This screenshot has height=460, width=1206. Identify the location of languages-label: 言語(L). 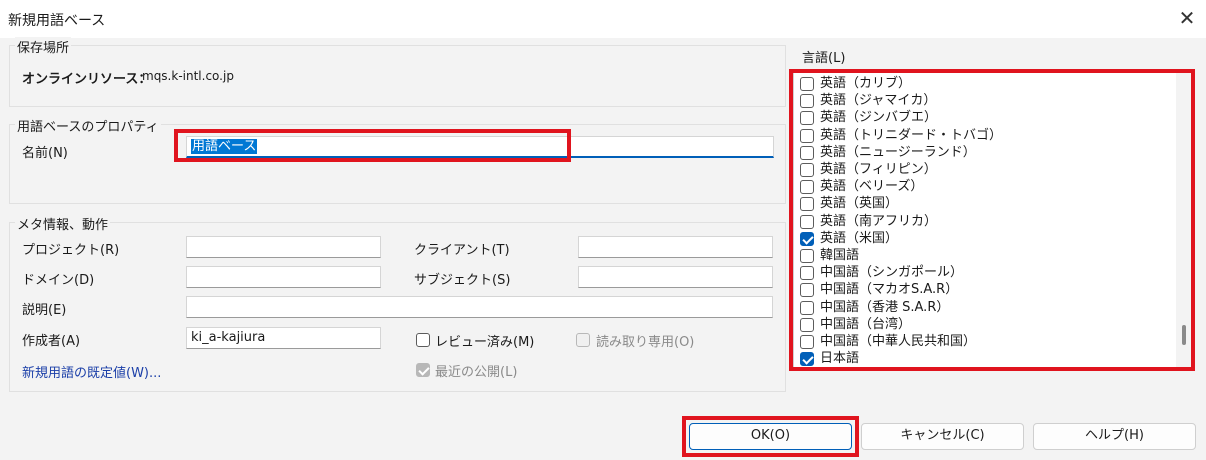
(824, 58).